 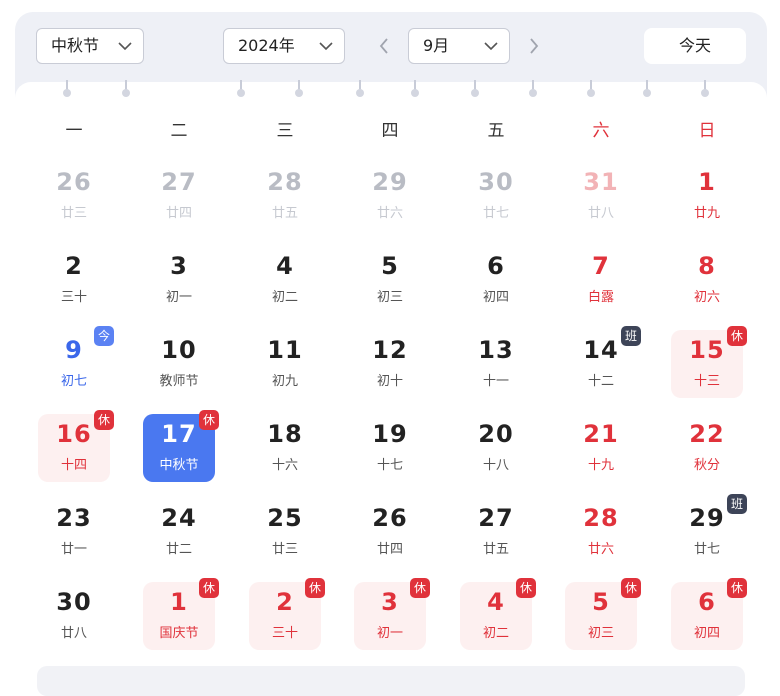 I want to click on workday-badge: 班, so click(x=631, y=336).